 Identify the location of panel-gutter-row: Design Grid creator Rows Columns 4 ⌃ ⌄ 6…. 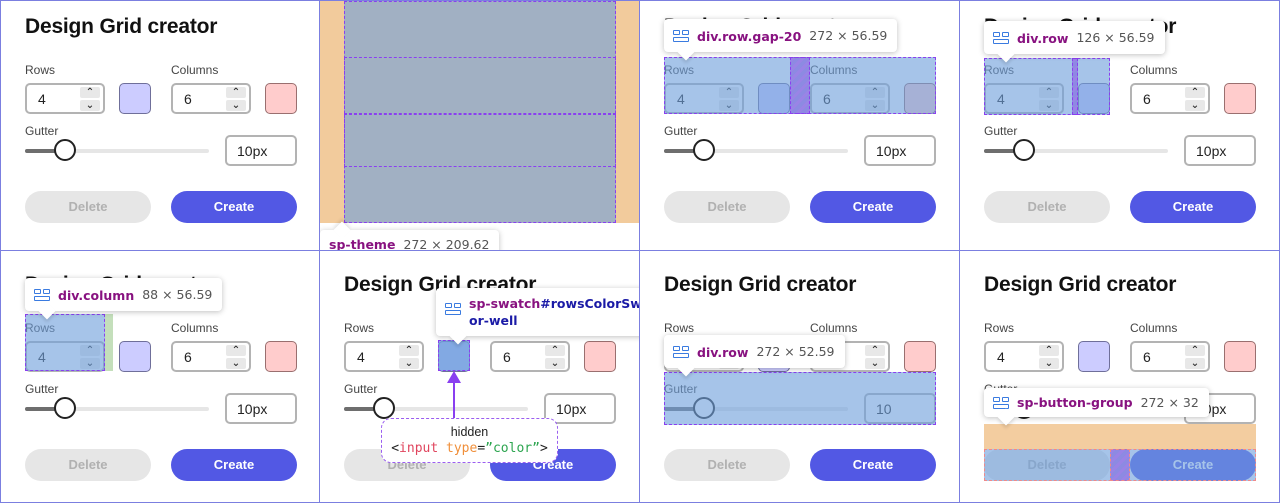
(800, 377).